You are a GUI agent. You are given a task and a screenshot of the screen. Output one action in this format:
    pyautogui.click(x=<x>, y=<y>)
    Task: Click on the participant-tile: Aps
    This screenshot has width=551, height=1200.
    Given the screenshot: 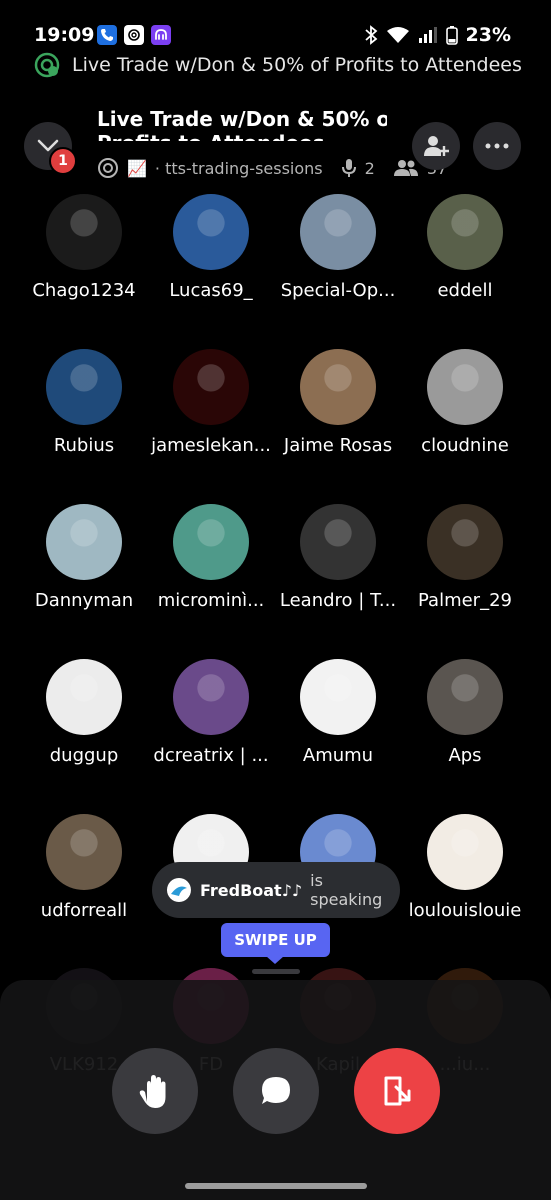 What is the action you would take?
    pyautogui.click(x=465, y=712)
    